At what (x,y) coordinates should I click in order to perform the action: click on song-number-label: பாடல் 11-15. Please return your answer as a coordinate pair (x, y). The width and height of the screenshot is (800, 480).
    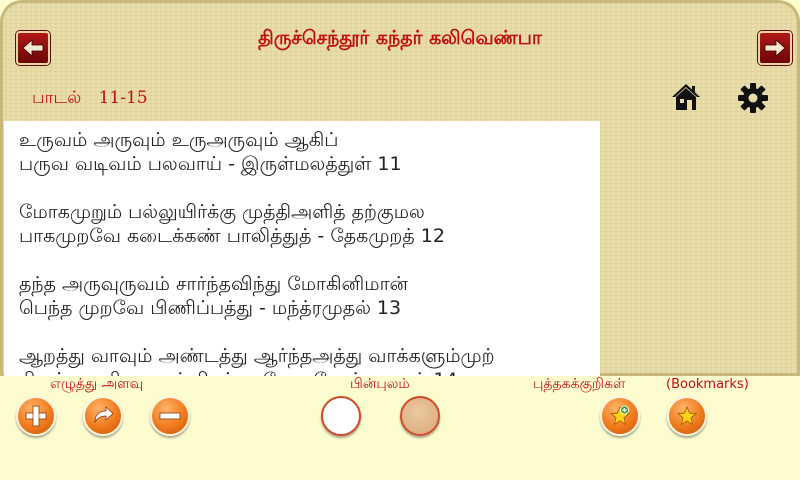
    Looking at the image, I should click on (90, 99).